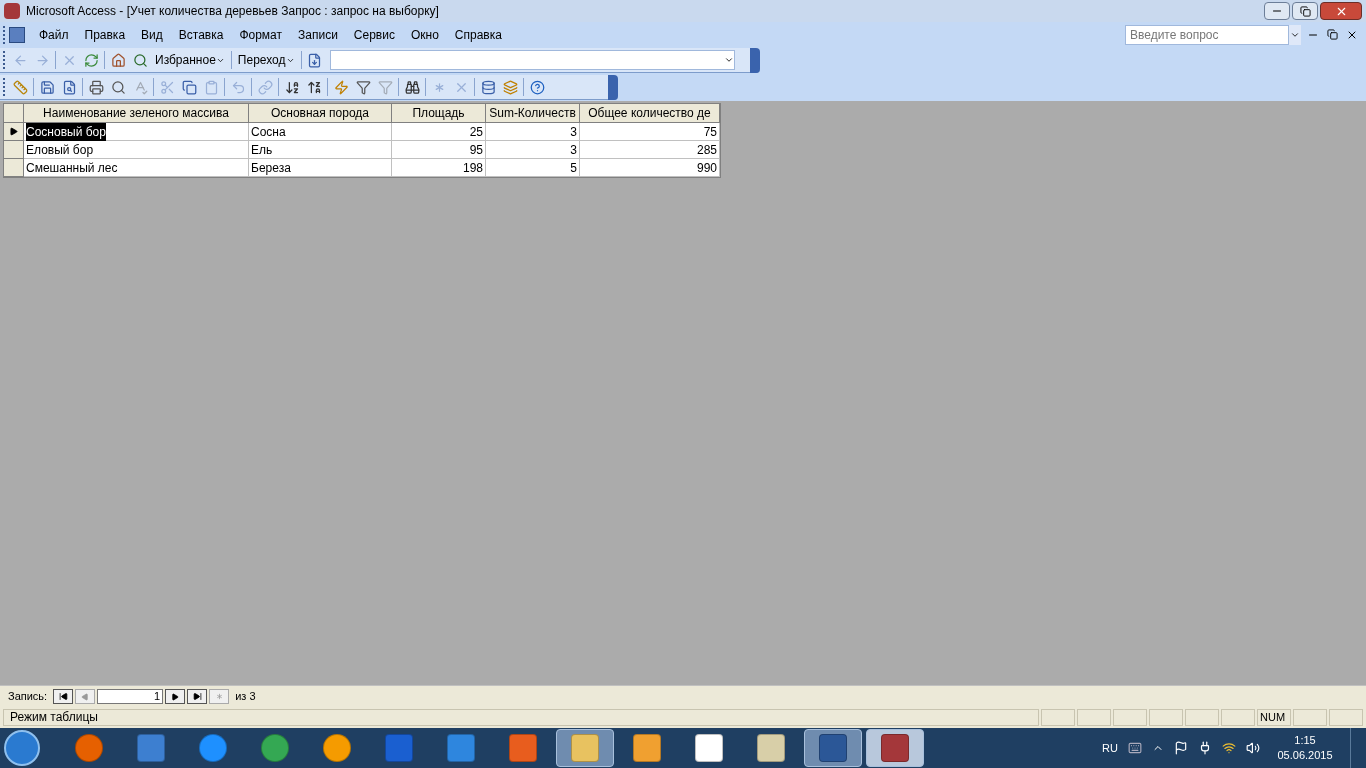 This screenshot has width=1366, height=768. What do you see at coordinates (476, 132) in the screenshot?
I see `table-cell-text: 25` at bounding box center [476, 132].